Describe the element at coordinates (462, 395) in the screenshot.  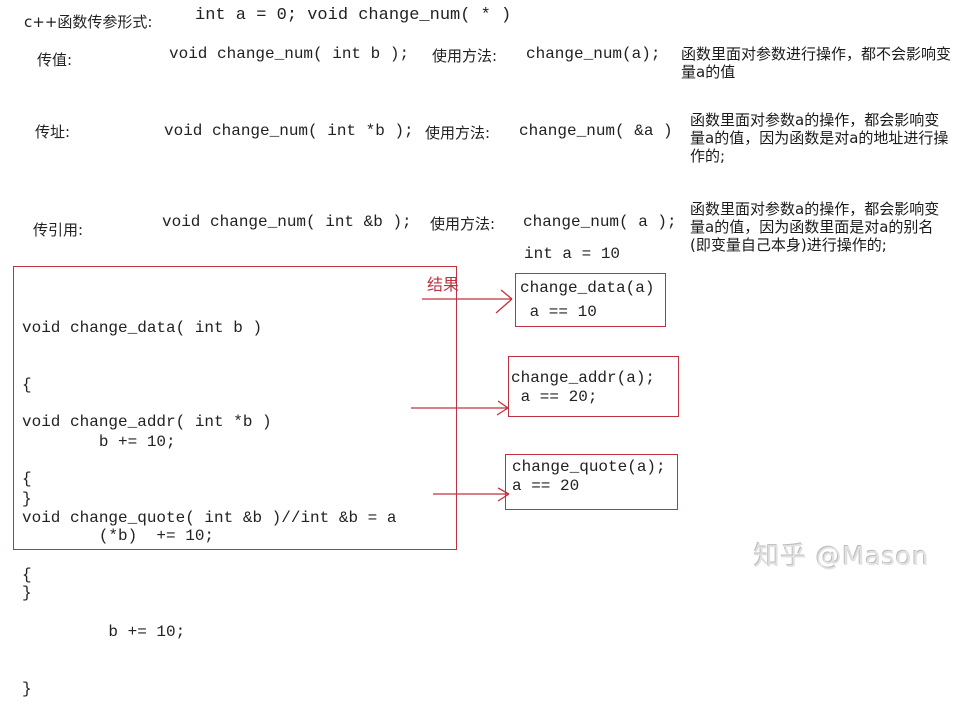
I see `arrows-layer` at that location.